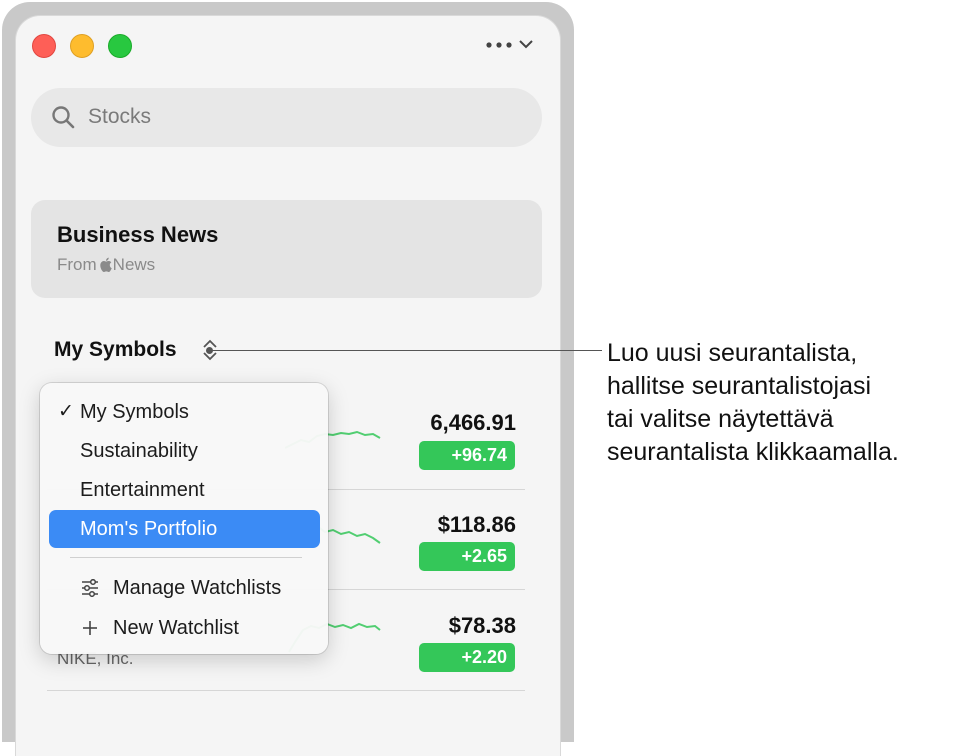 Image resolution: width=968 pixels, height=756 pixels. What do you see at coordinates (286, 117) in the screenshot?
I see `search-field: Stocks` at bounding box center [286, 117].